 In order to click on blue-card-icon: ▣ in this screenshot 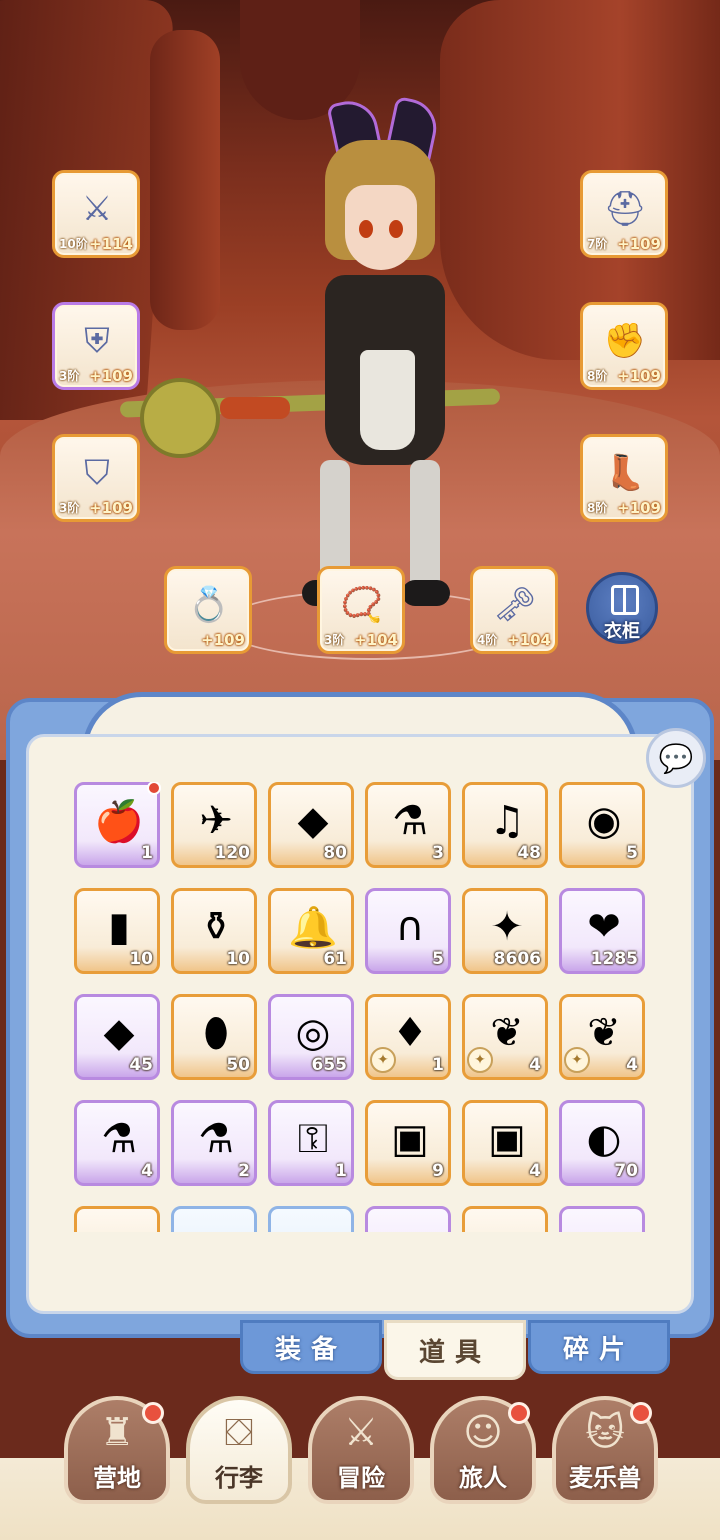, I will do `click(410, 1139)`.